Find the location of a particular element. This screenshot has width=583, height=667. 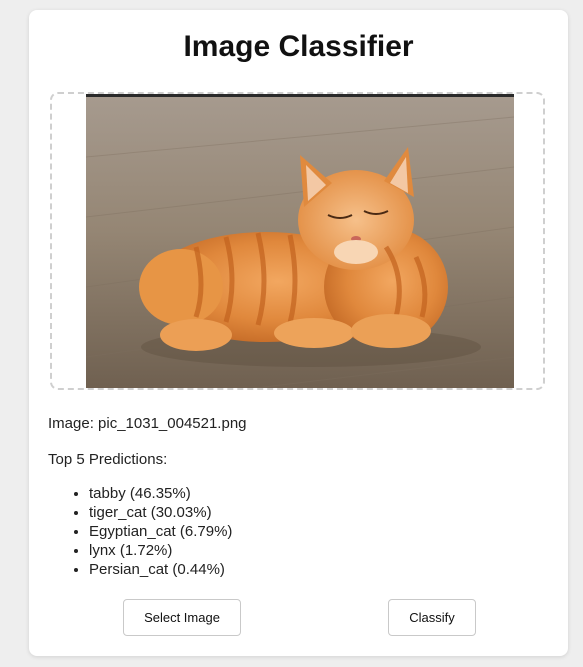

prediction-item: tiger_cat (30.03%) is located at coordinates (160, 512).